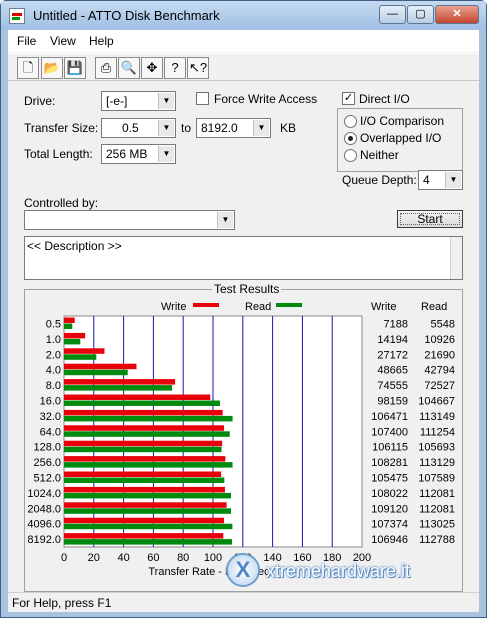 The width and height of the screenshot is (487, 618). I want to click on write-value: 27172, so click(392, 355).